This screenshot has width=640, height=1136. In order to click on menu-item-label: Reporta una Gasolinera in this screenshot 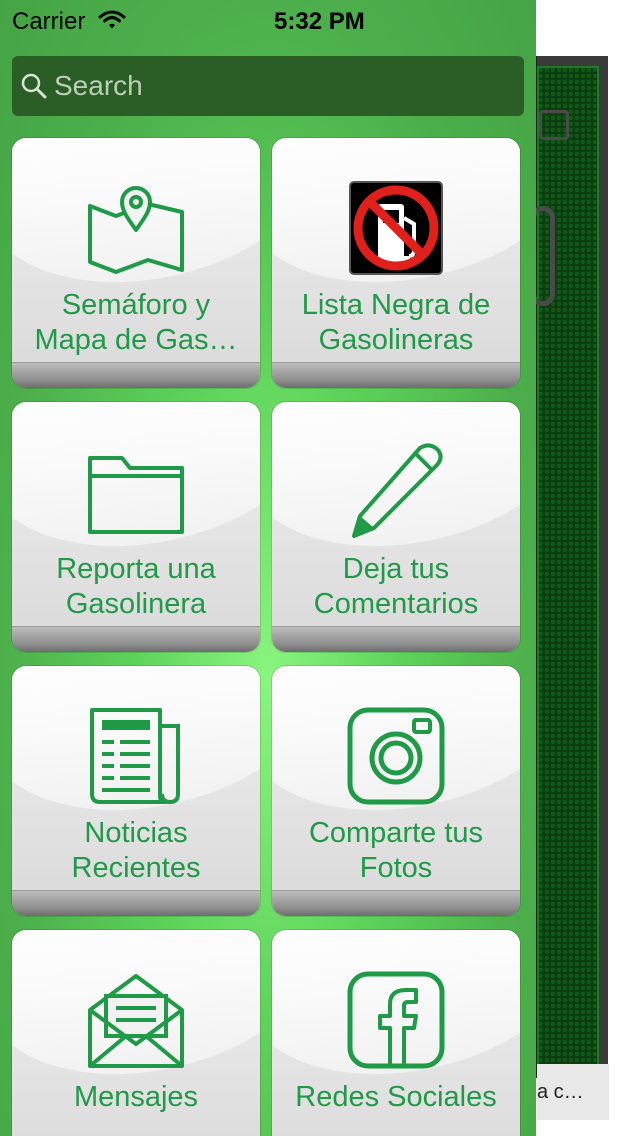, I will do `click(136, 586)`.